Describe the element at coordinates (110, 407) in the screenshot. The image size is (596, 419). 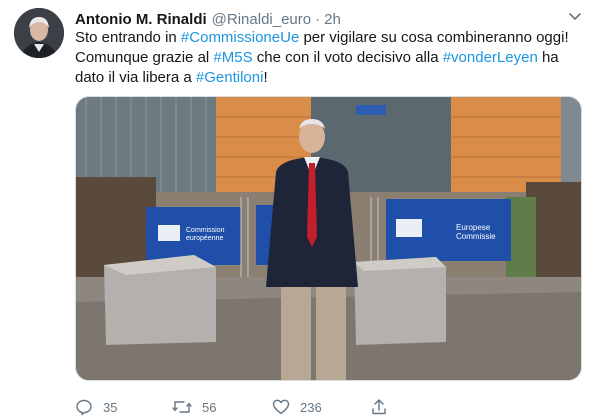
I see `reply-count: 35` at that location.